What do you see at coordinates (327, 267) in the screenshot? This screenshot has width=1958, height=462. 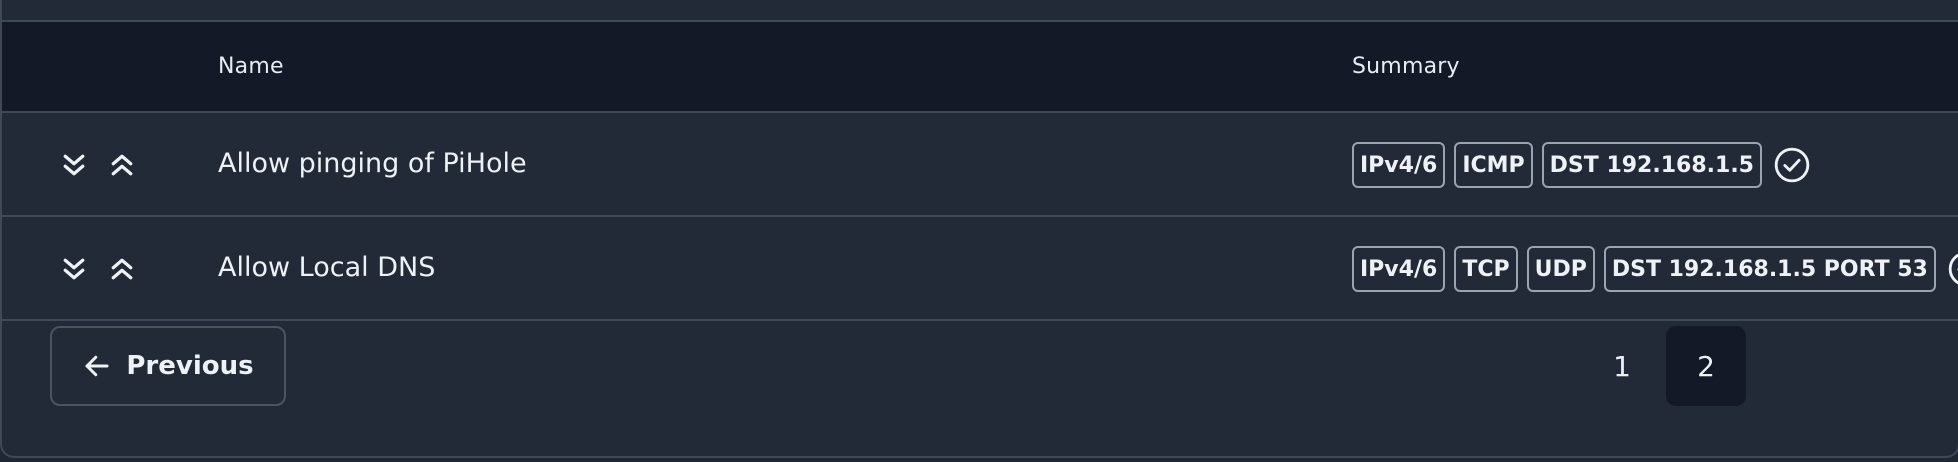 I see `rule-name: Allow Local DNS` at bounding box center [327, 267].